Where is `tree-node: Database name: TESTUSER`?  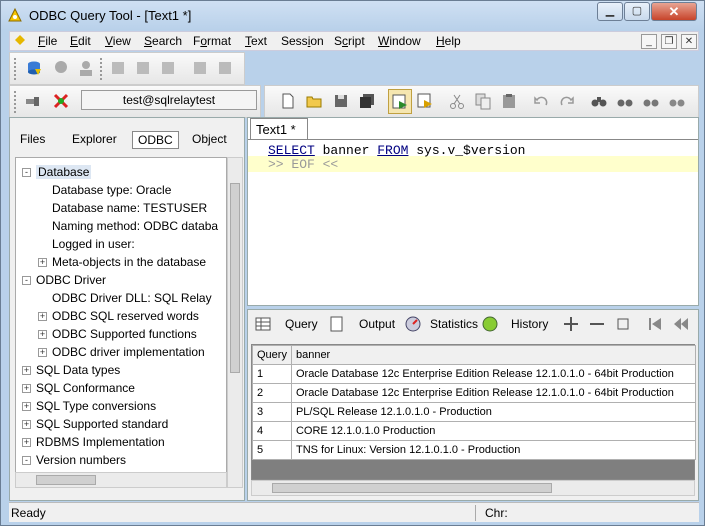
tree-node: Database name: TESTUSER is located at coordinates (129, 208).